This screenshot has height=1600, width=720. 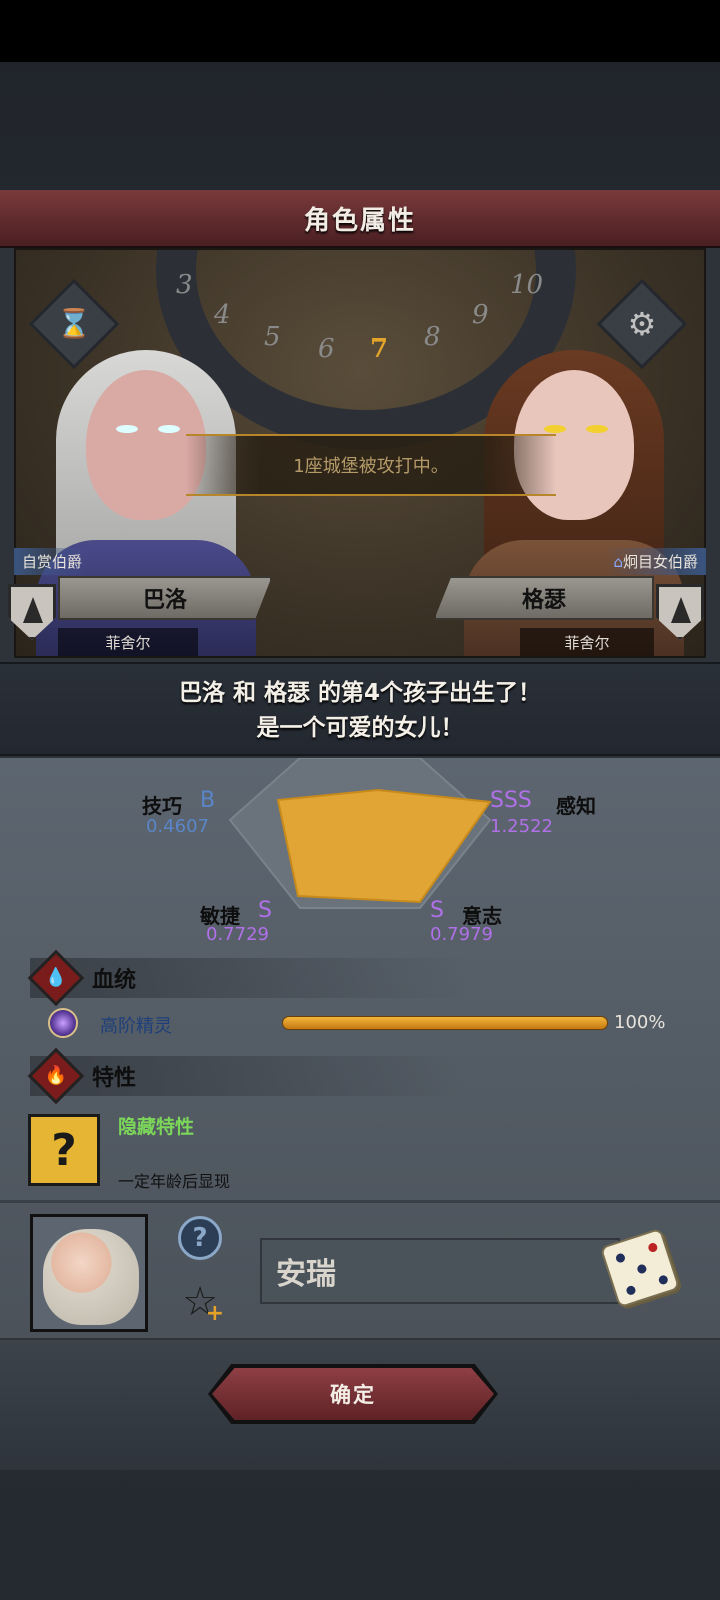 I want to click on hidden-trait-desc: 一定年龄后显现, so click(x=174, y=1181).